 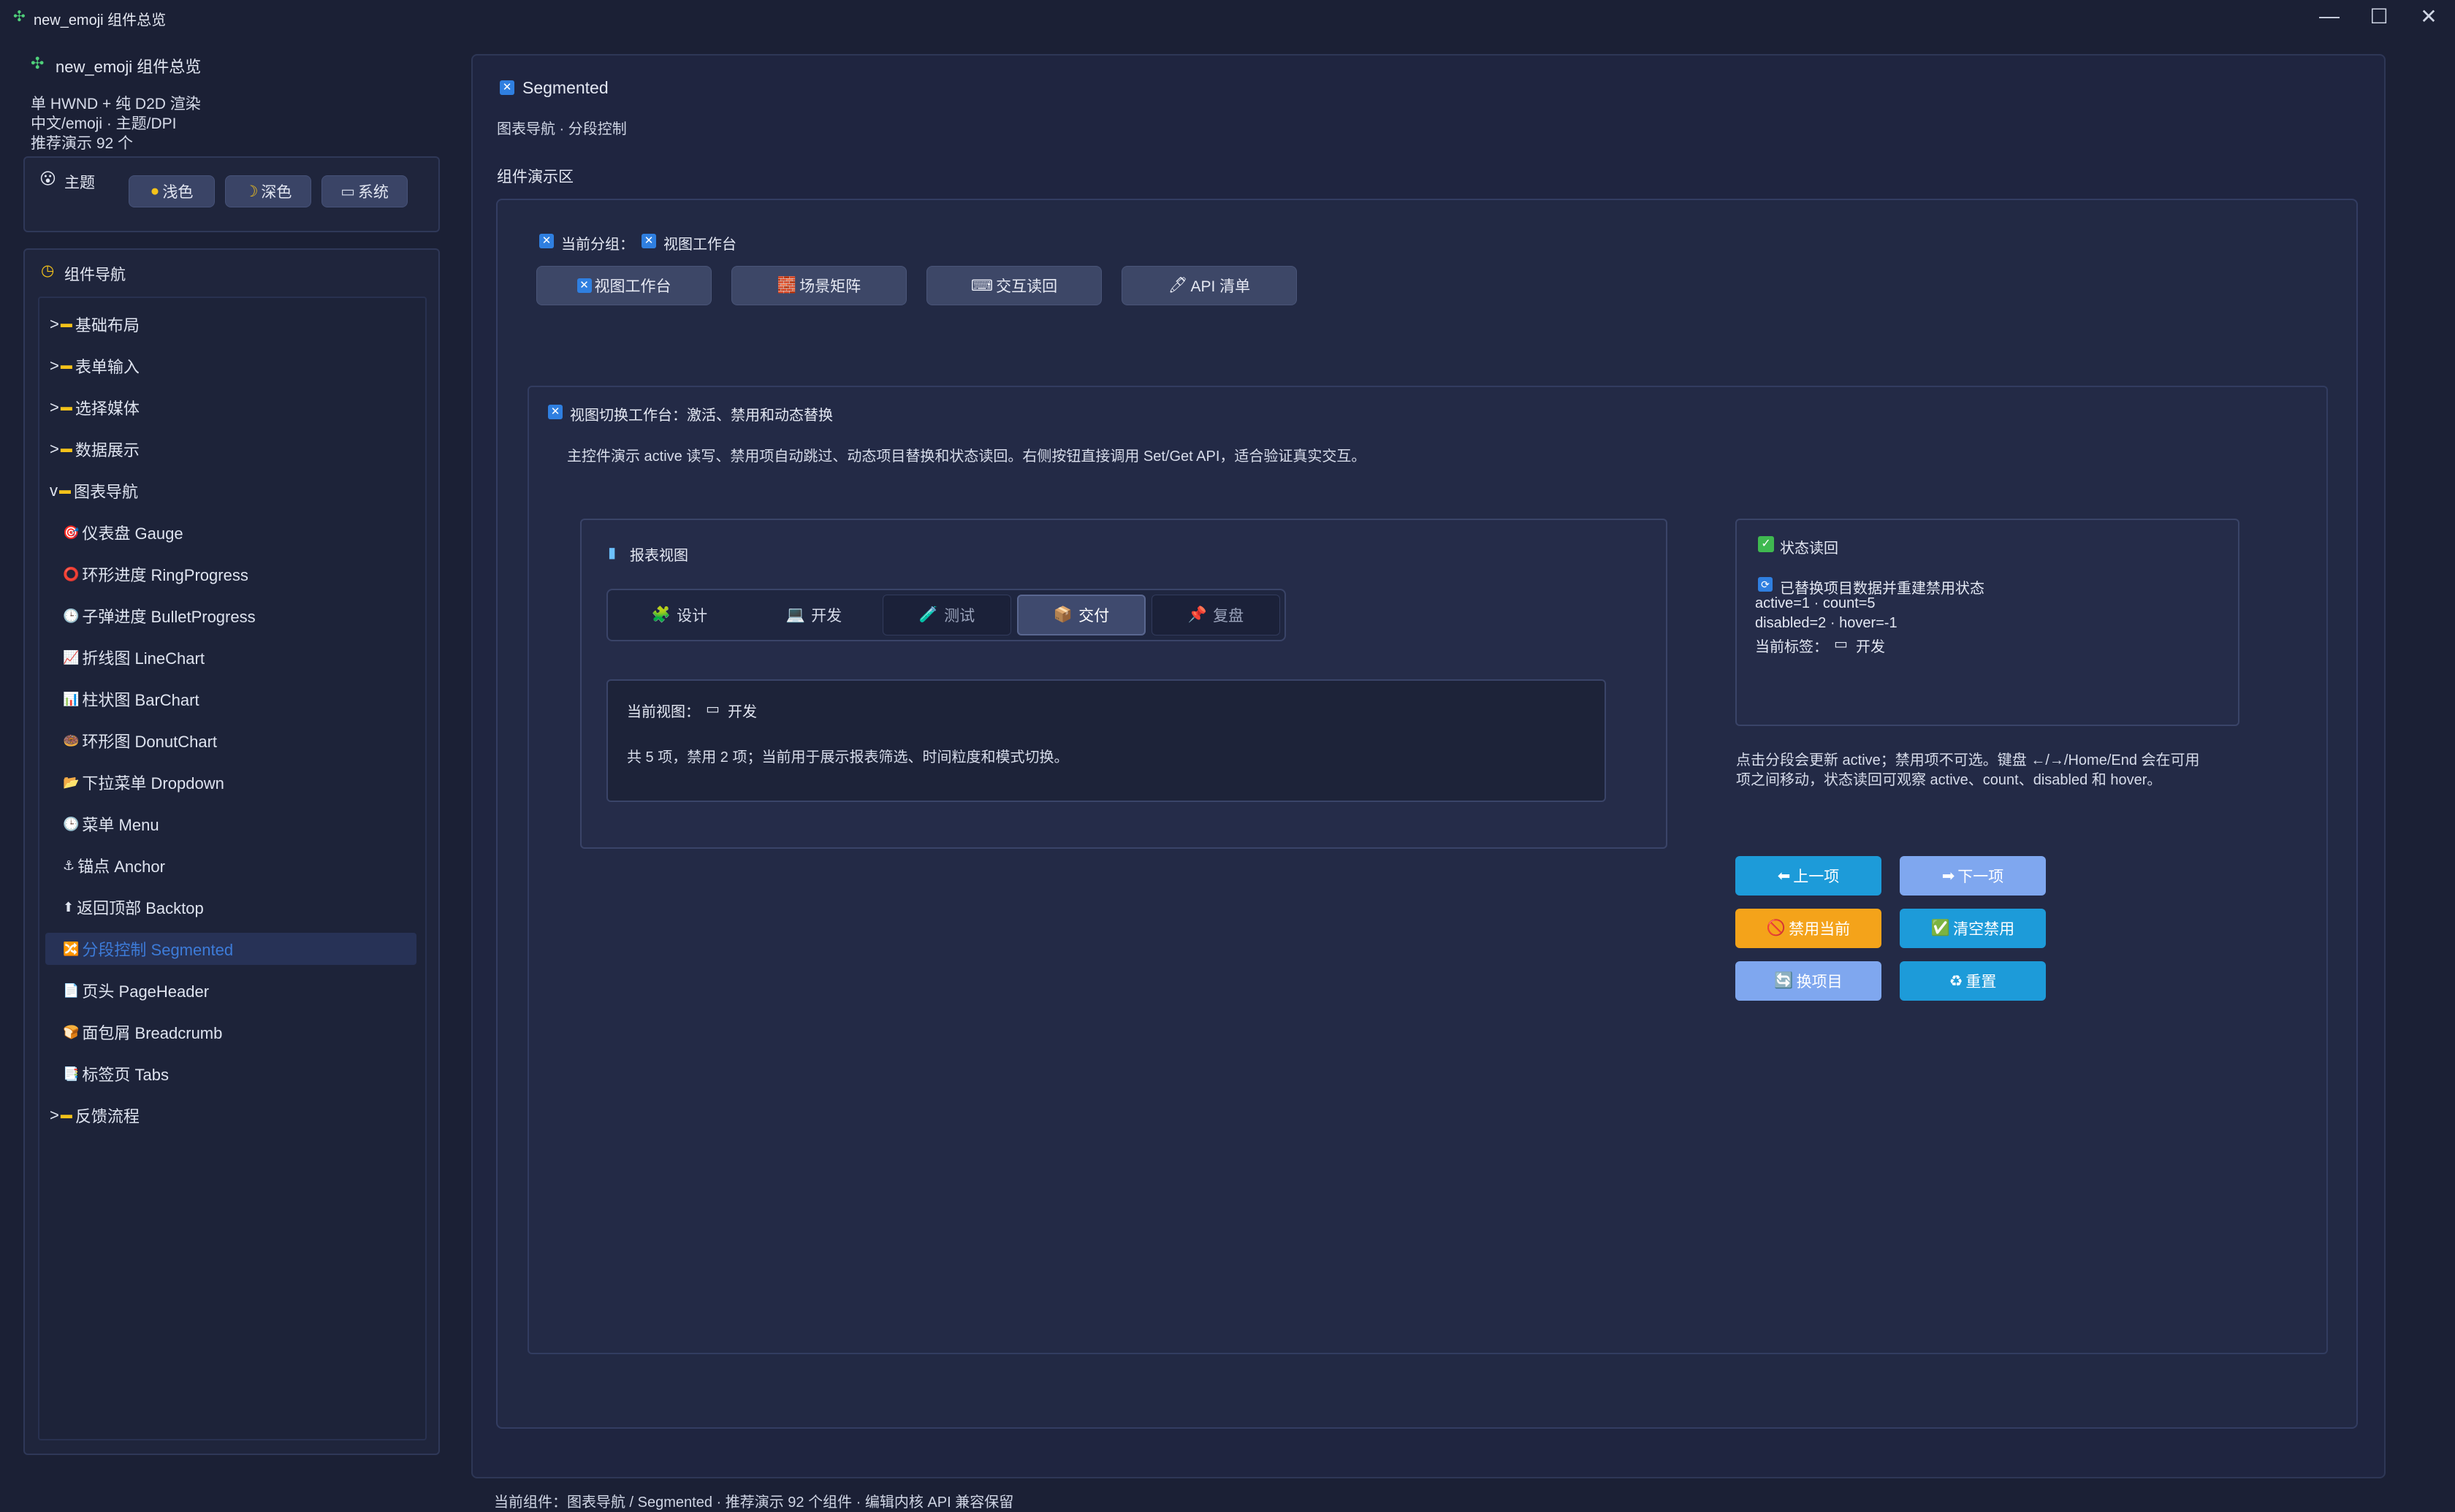 What do you see at coordinates (131, 699) in the screenshot?
I see `sidebar-item: 📊 柱状图 BarChart` at bounding box center [131, 699].